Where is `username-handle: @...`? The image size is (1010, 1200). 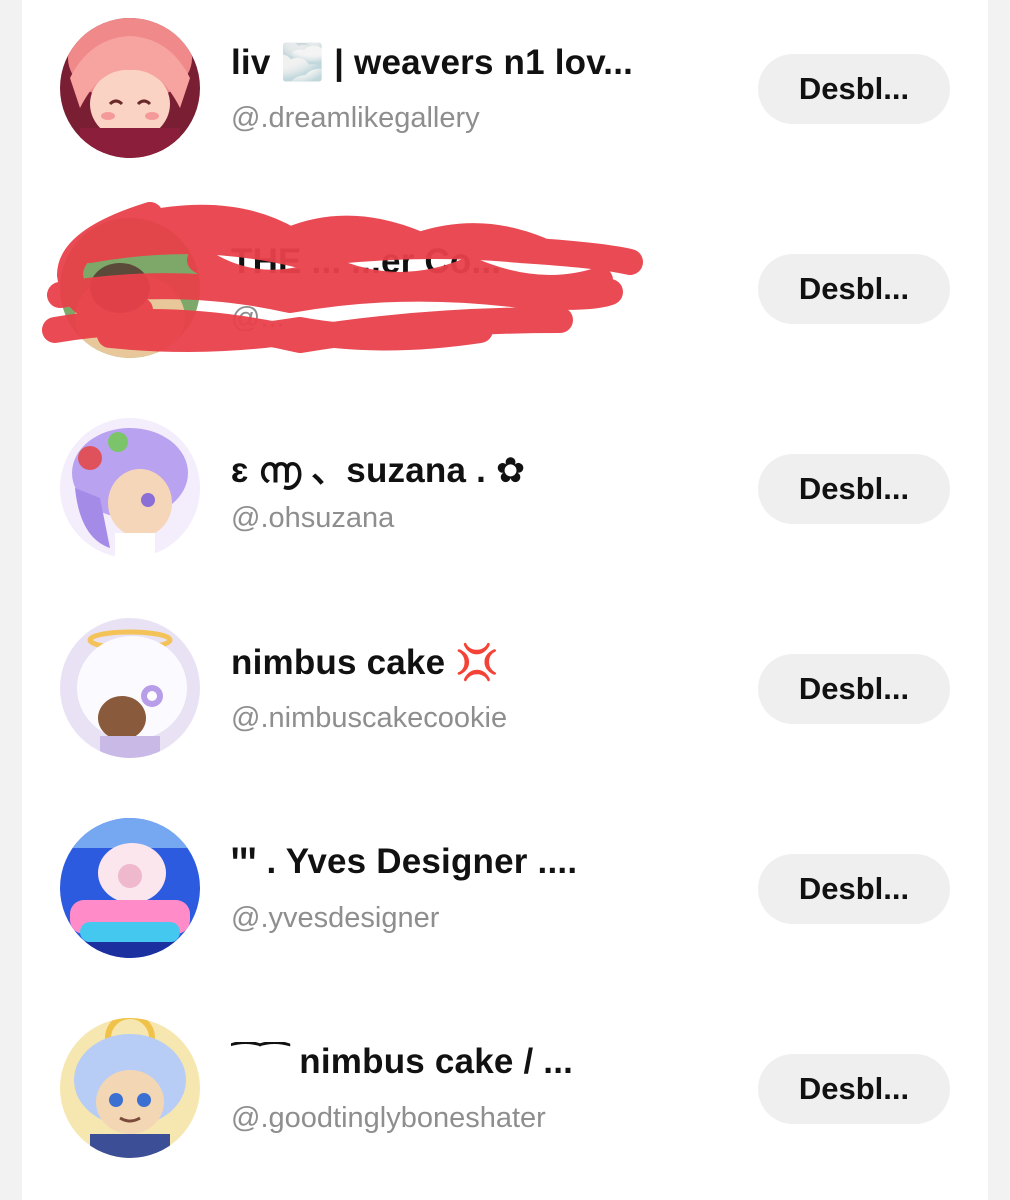
username-handle: @... is located at coordinates (258, 318).